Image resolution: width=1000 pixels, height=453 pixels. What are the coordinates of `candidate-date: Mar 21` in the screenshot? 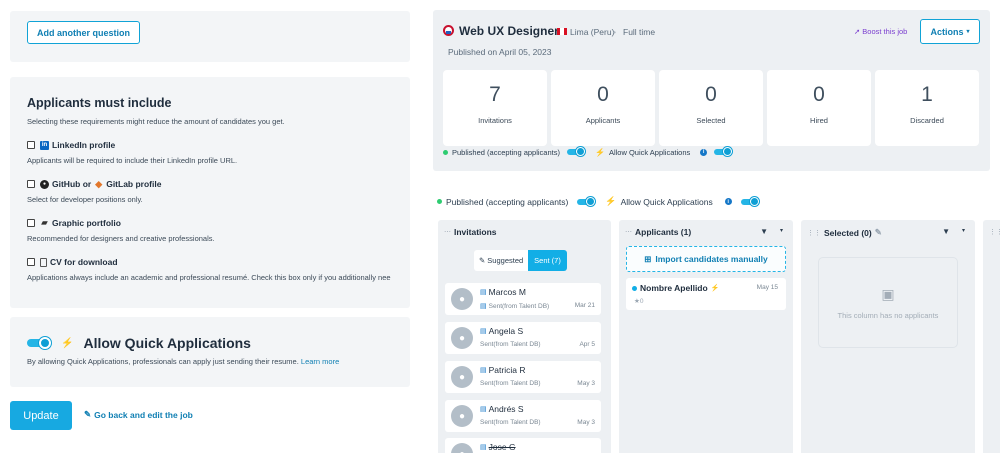 It's located at (584, 305).